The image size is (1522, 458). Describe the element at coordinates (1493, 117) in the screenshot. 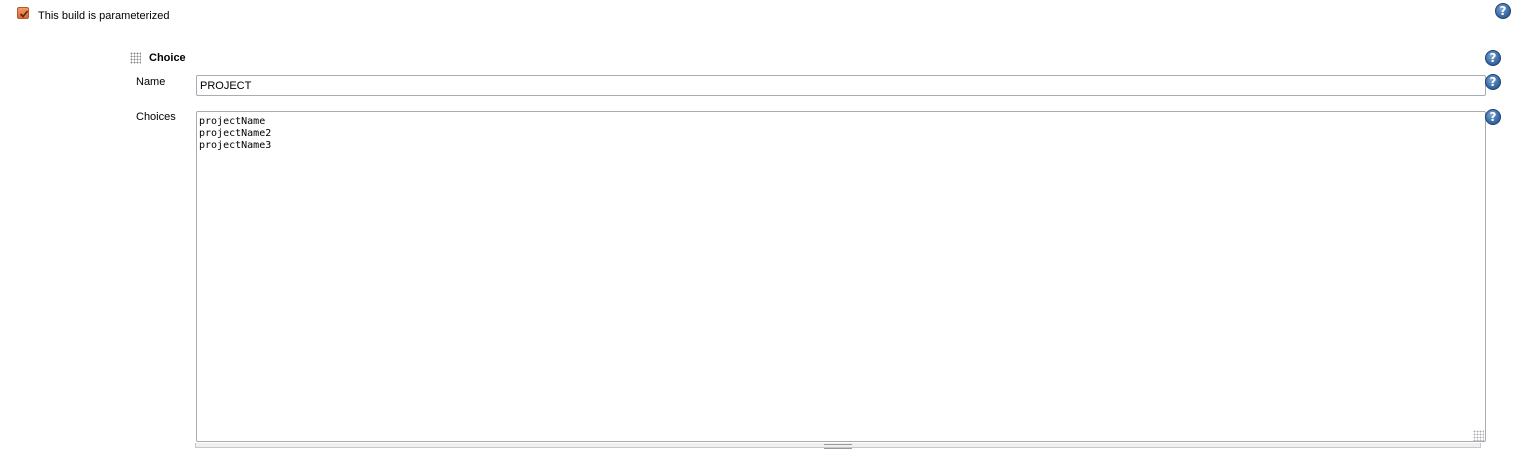

I see `help-choices-icon` at that location.